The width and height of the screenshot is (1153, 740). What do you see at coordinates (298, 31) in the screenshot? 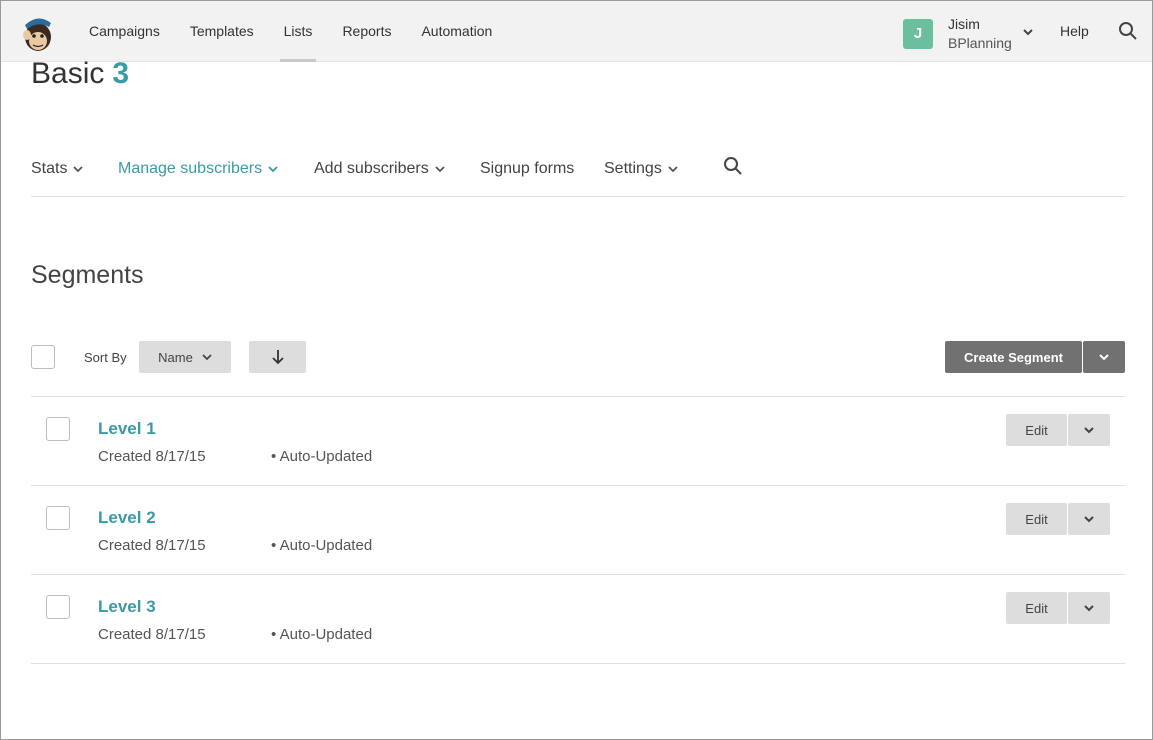
I see `nav-lists: Lists` at bounding box center [298, 31].